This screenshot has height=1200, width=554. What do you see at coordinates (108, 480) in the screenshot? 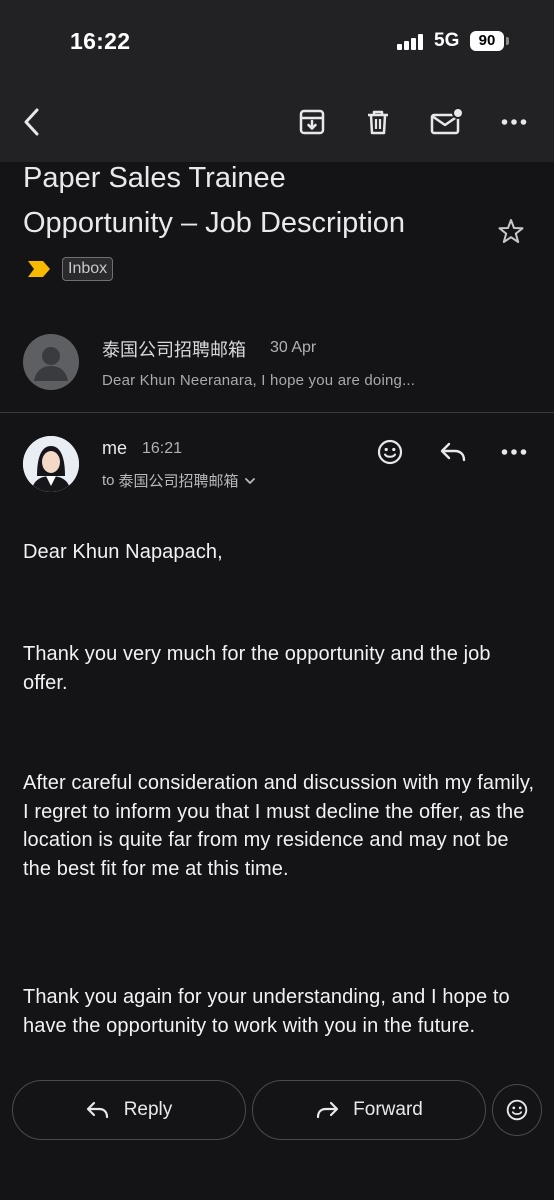
I see `to-prefix: to` at bounding box center [108, 480].